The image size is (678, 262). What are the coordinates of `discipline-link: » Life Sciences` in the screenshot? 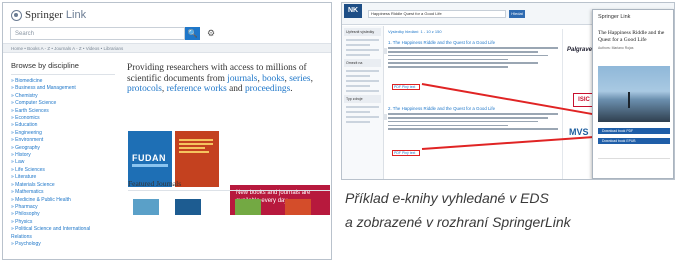 It's located at (63, 170).